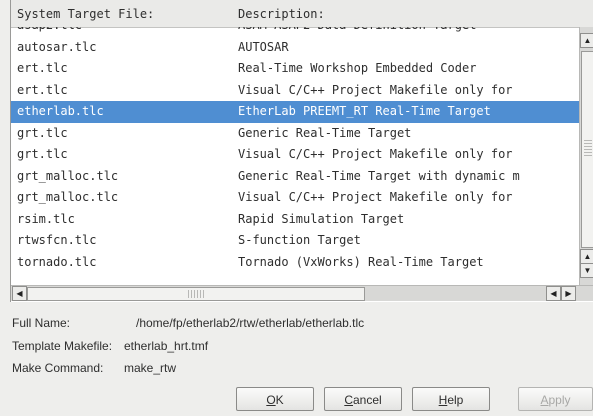 The image size is (593, 416). What do you see at coordinates (166, 346) in the screenshot?
I see `template-makefile-value: etherlab_hrt.tmf` at bounding box center [166, 346].